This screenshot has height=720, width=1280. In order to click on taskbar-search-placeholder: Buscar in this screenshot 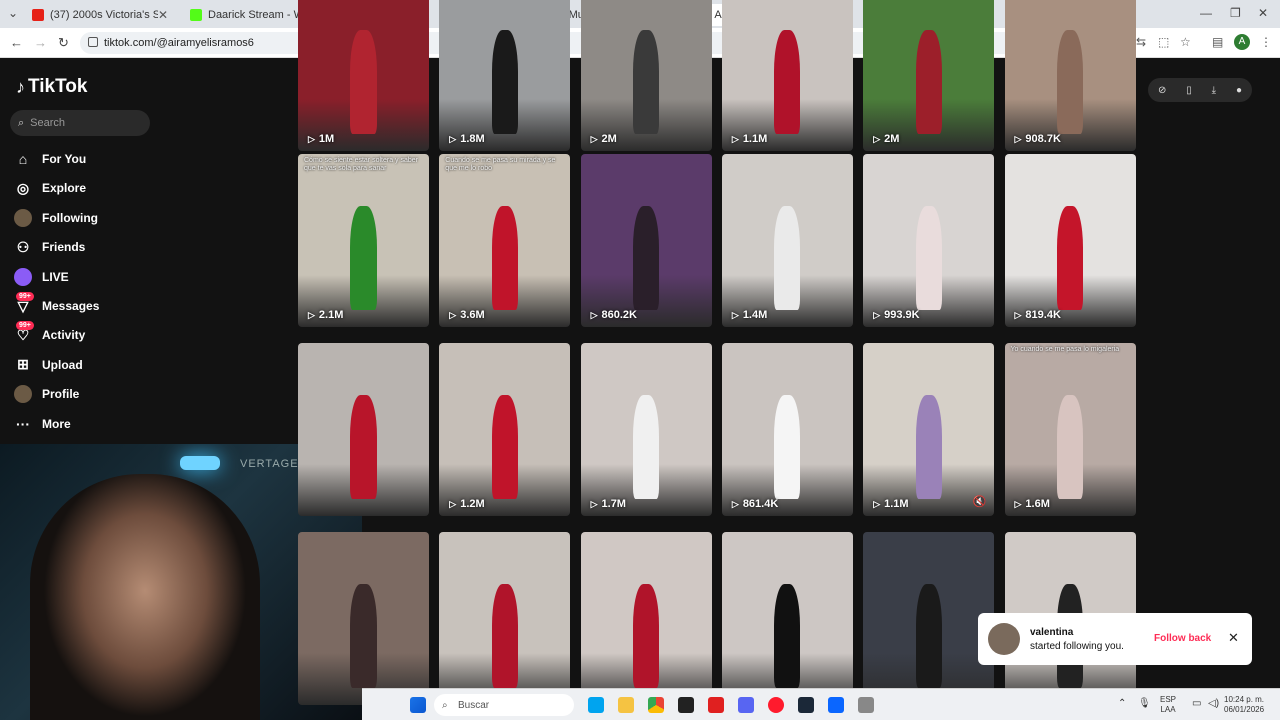, I will do `click(474, 705)`.